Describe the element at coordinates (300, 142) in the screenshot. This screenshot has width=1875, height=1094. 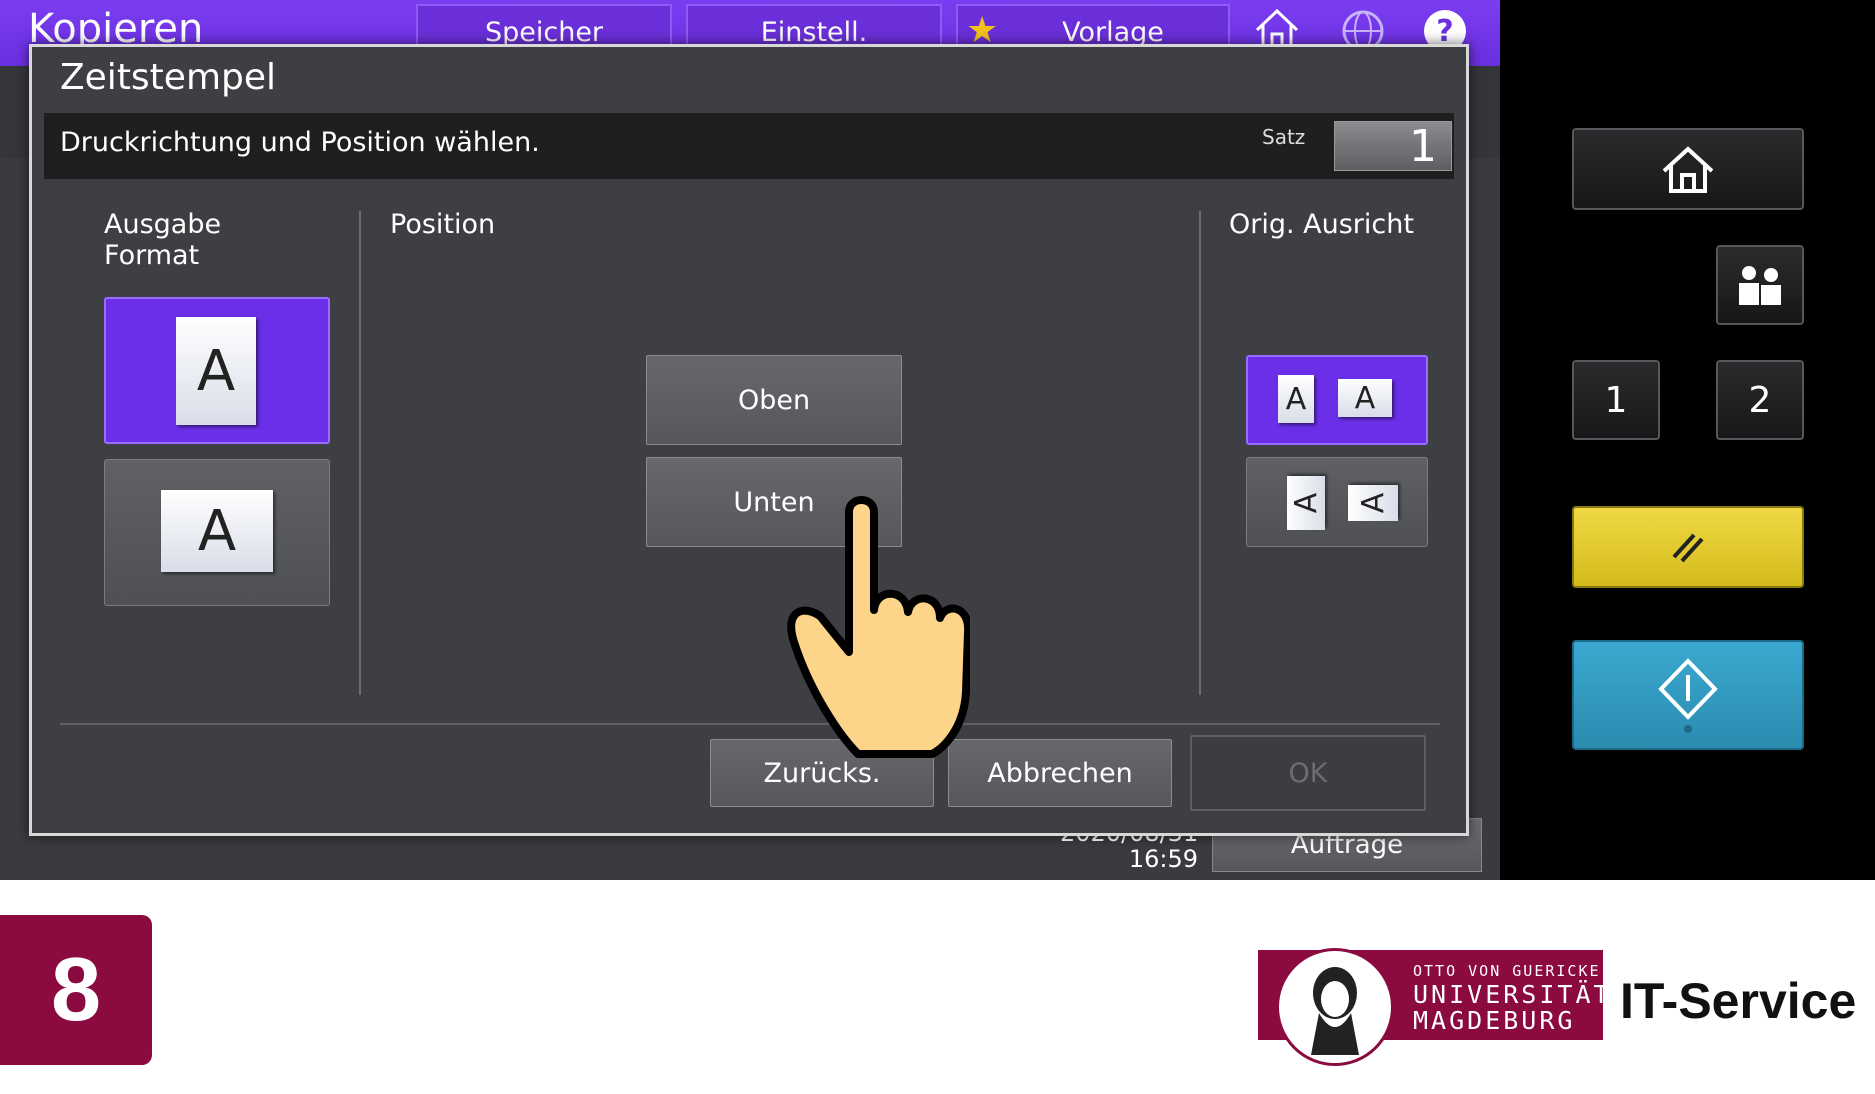
I see `instruction-text: Druckrichtung und Position wählen.` at that location.